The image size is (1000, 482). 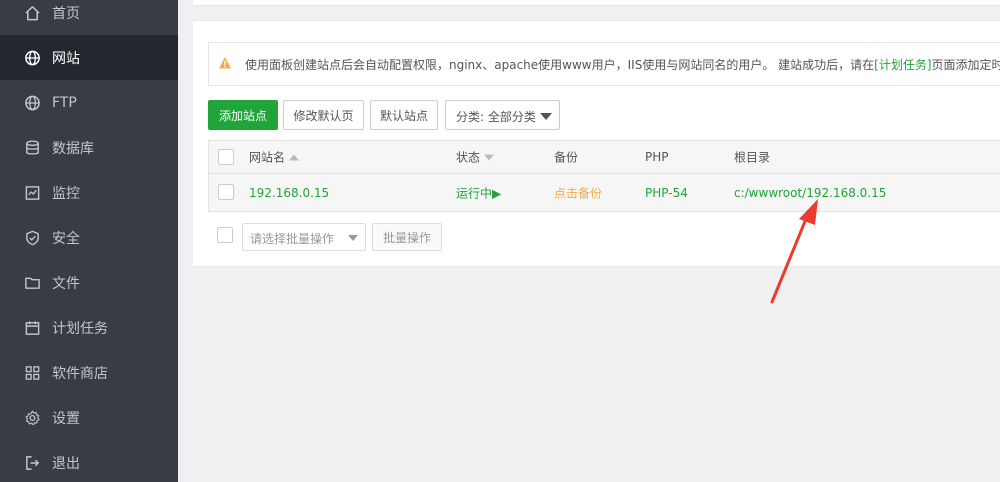 What do you see at coordinates (225, 63) in the screenshot?
I see `warning-icon` at bounding box center [225, 63].